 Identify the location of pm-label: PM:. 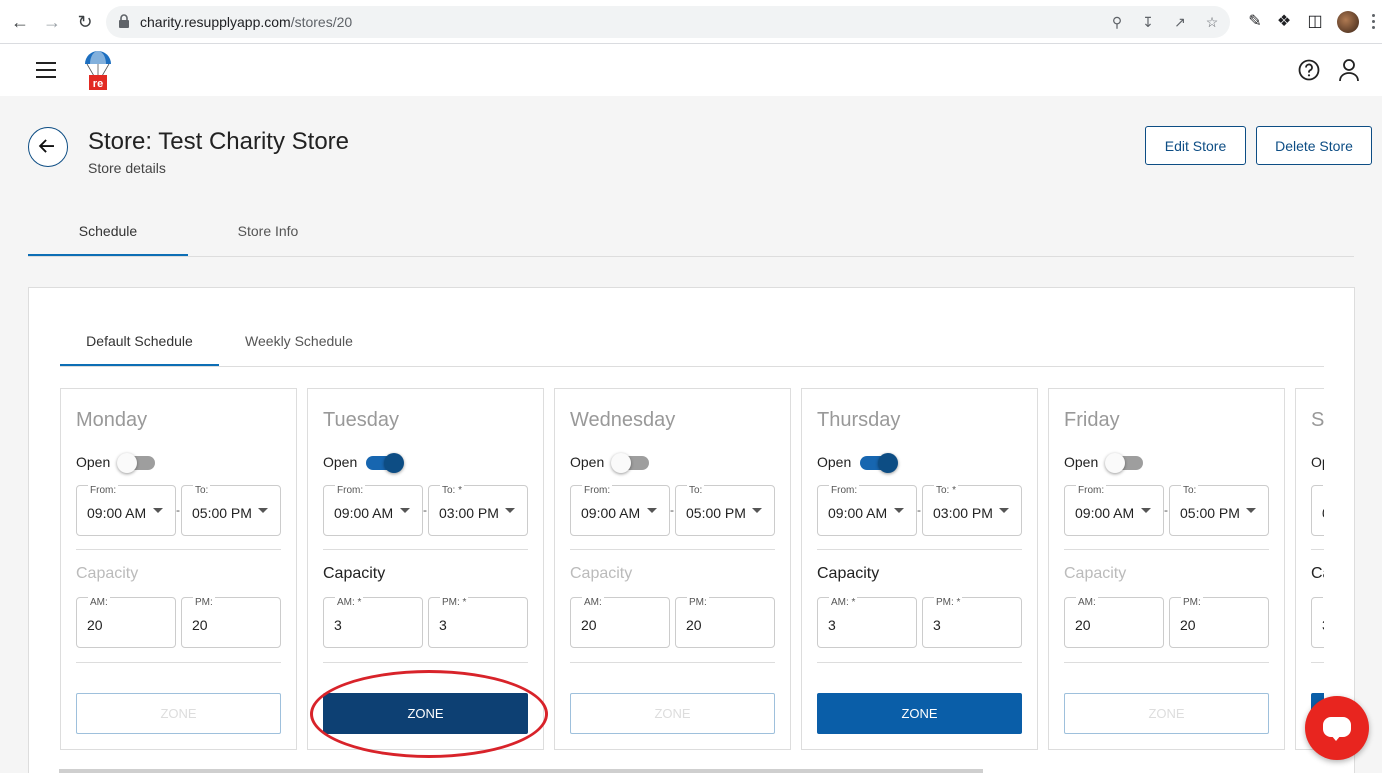
(698, 602).